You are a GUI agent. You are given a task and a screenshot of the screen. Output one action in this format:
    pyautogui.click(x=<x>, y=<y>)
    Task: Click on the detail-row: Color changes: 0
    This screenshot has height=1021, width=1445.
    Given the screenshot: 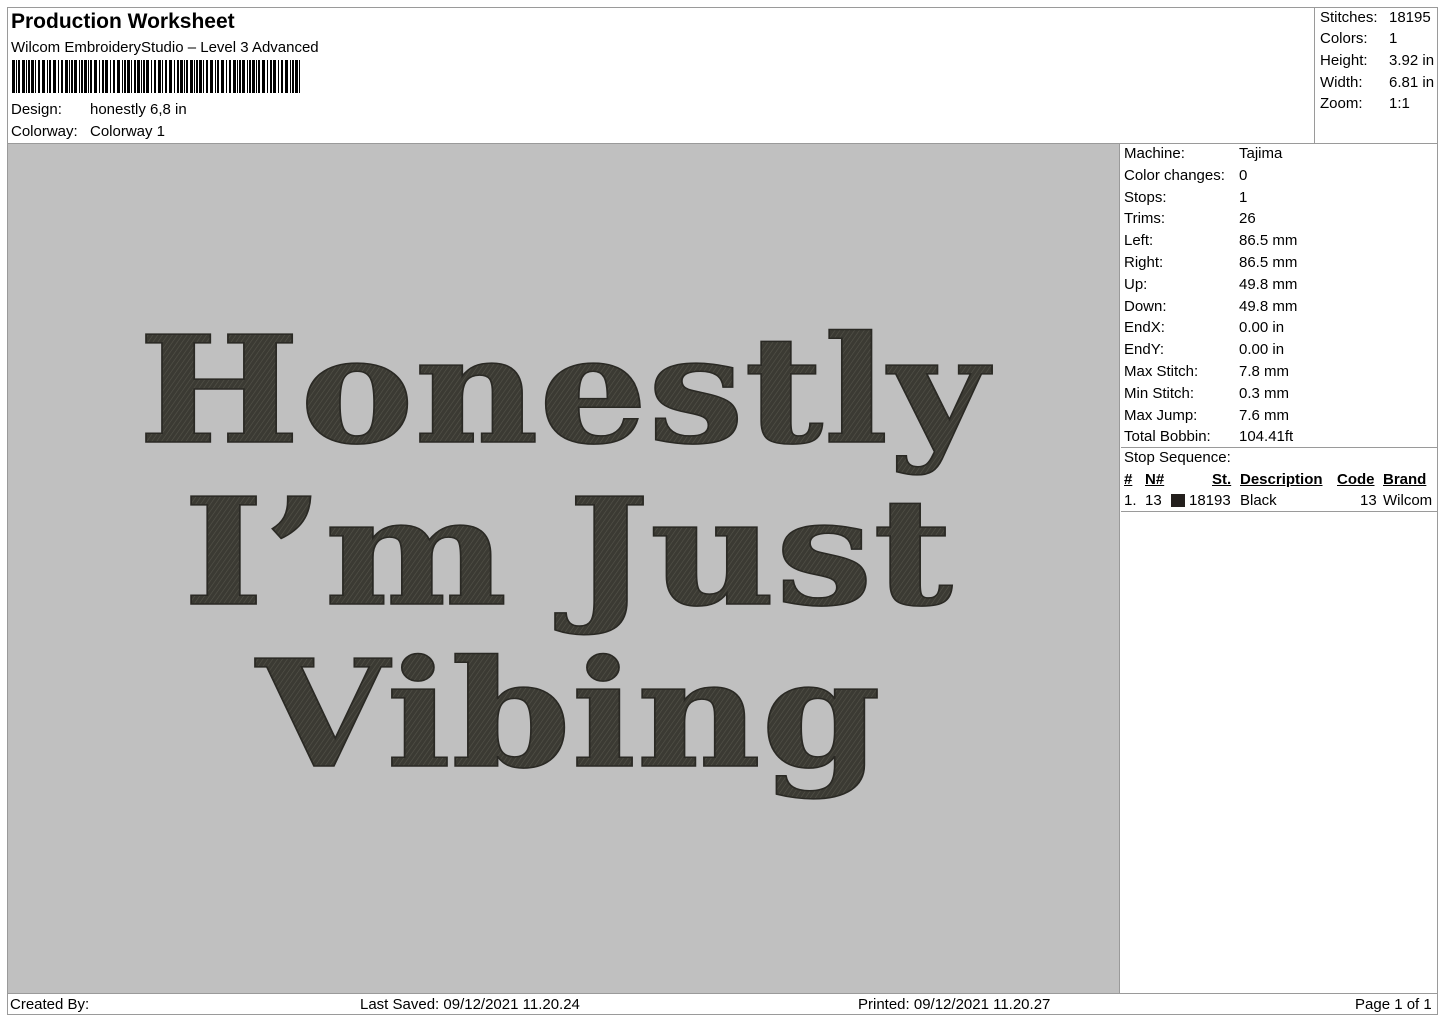 What is the action you would take?
    pyautogui.click(x=1185, y=175)
    